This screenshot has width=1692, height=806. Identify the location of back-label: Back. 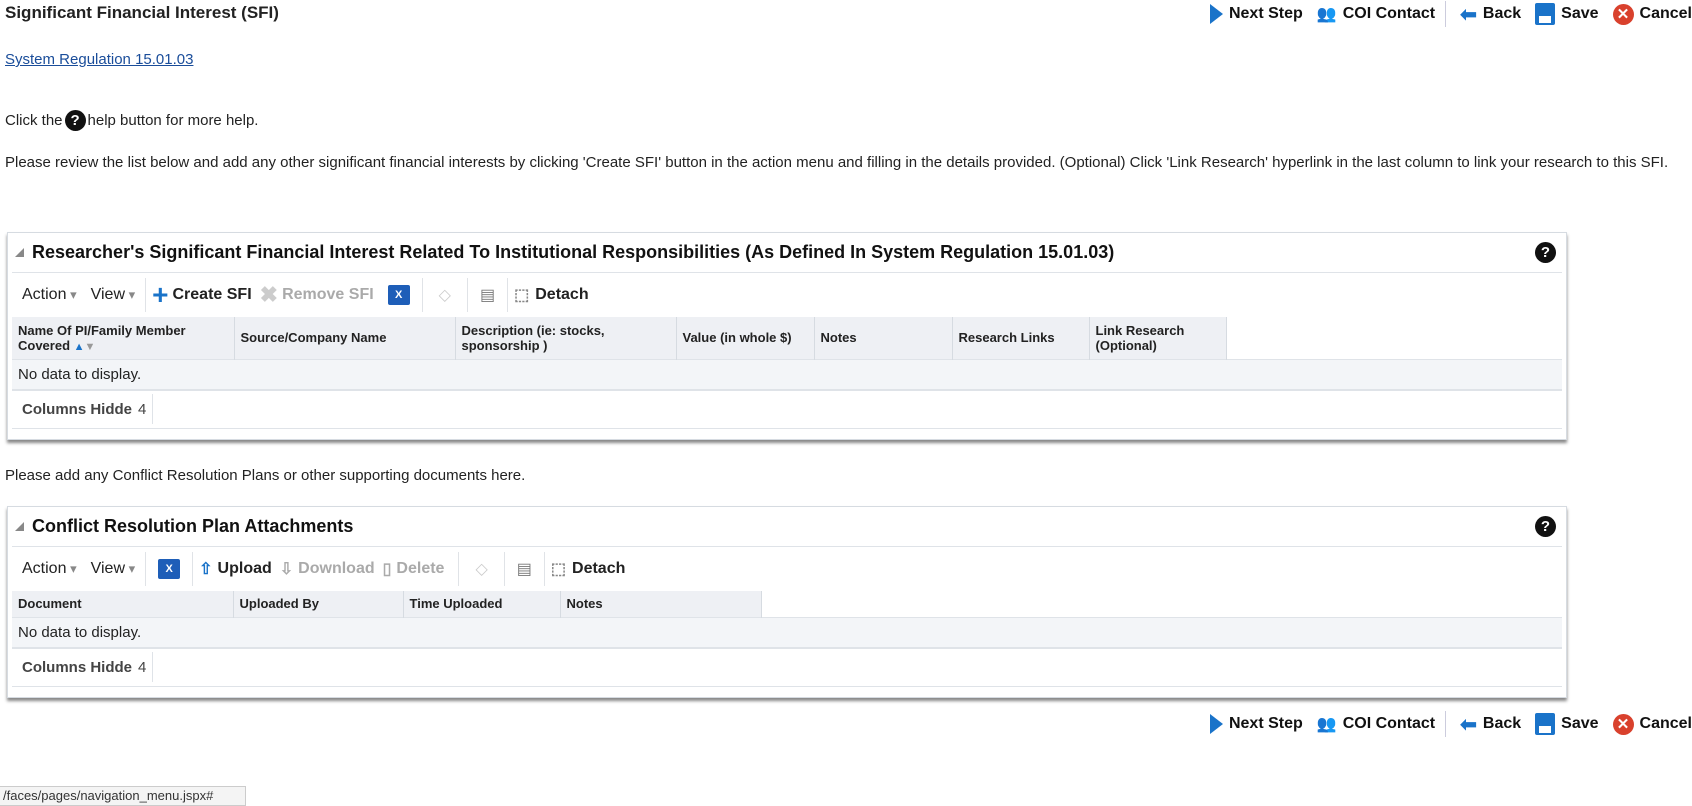
(1502, 13).